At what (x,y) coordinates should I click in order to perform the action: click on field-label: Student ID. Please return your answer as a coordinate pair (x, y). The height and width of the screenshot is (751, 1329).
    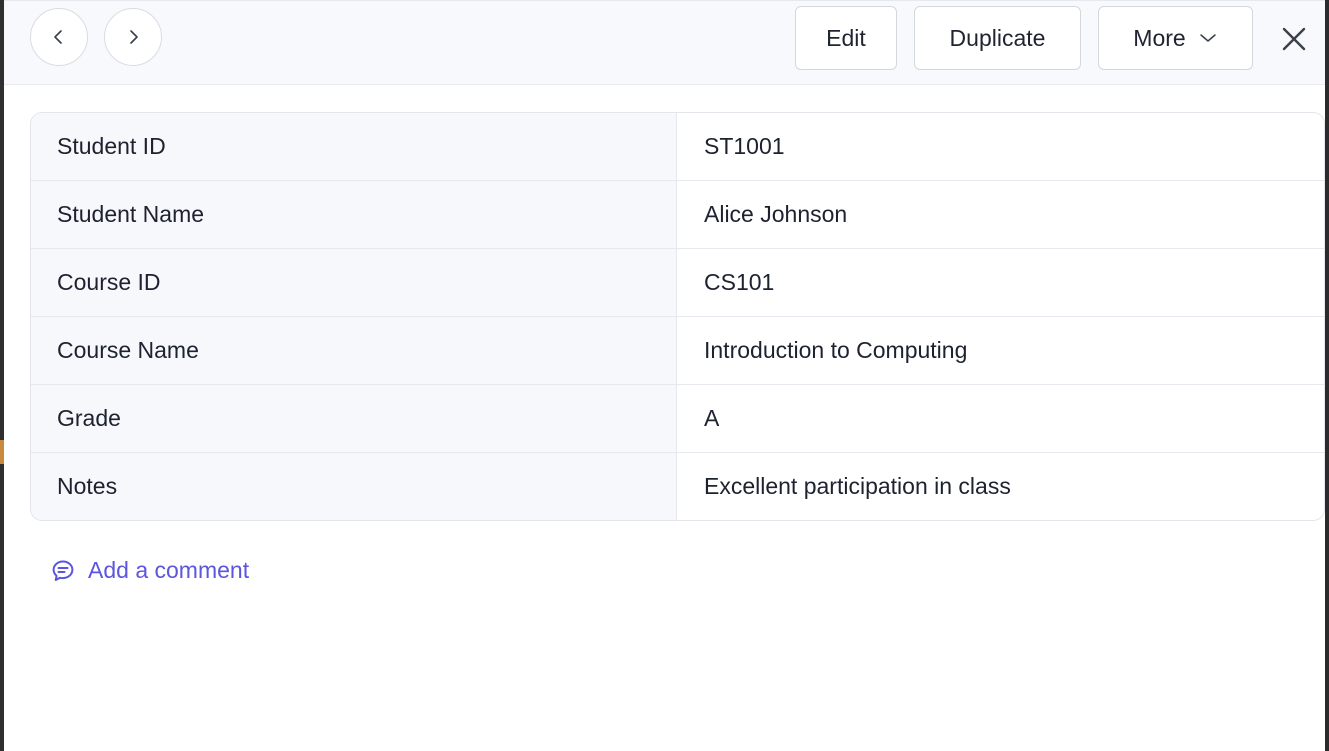
    Looking at the image, I should click on (354, 146).